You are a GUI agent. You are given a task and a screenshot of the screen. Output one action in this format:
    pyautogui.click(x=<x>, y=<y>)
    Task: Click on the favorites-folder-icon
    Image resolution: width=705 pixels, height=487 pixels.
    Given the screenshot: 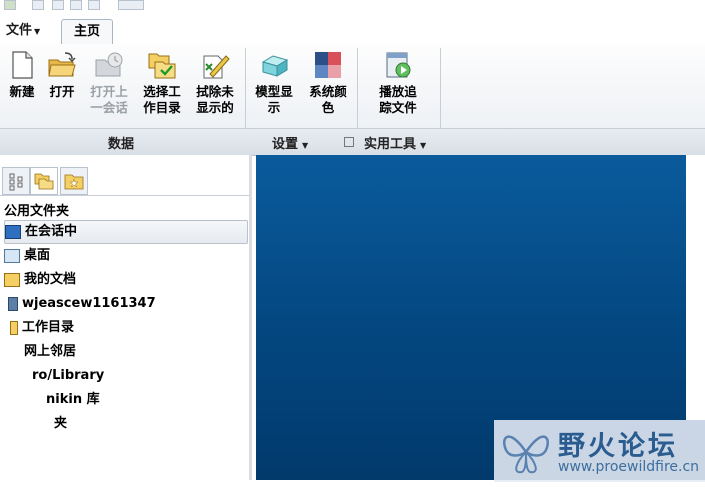 What is the action you would take?
    pyautogui.click(x=74, y=182)
    